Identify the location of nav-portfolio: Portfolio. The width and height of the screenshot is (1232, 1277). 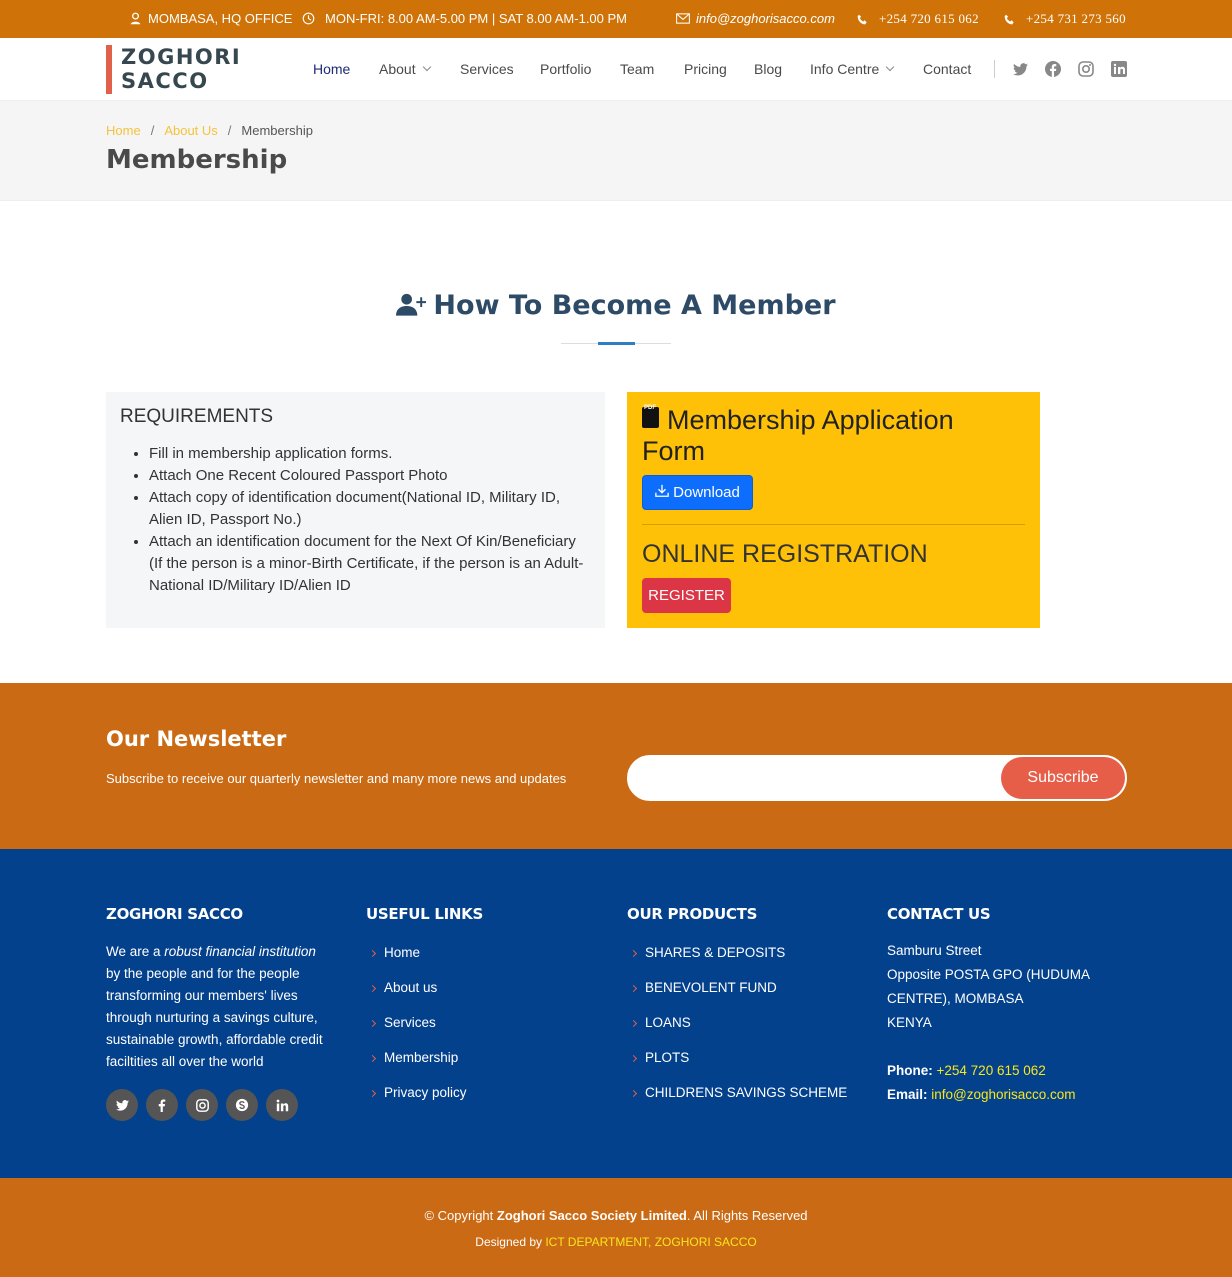
(565, 69).